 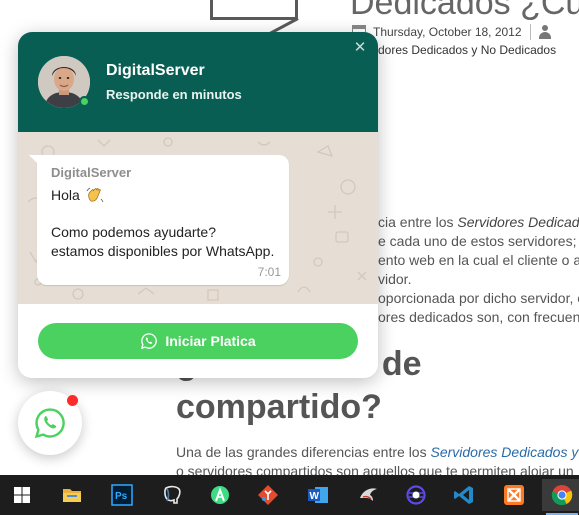 What do you see at coordinates (289, 495) in the screenshot?
I see `windows-taskbar: Ps W` at bounding box center [289, 495].